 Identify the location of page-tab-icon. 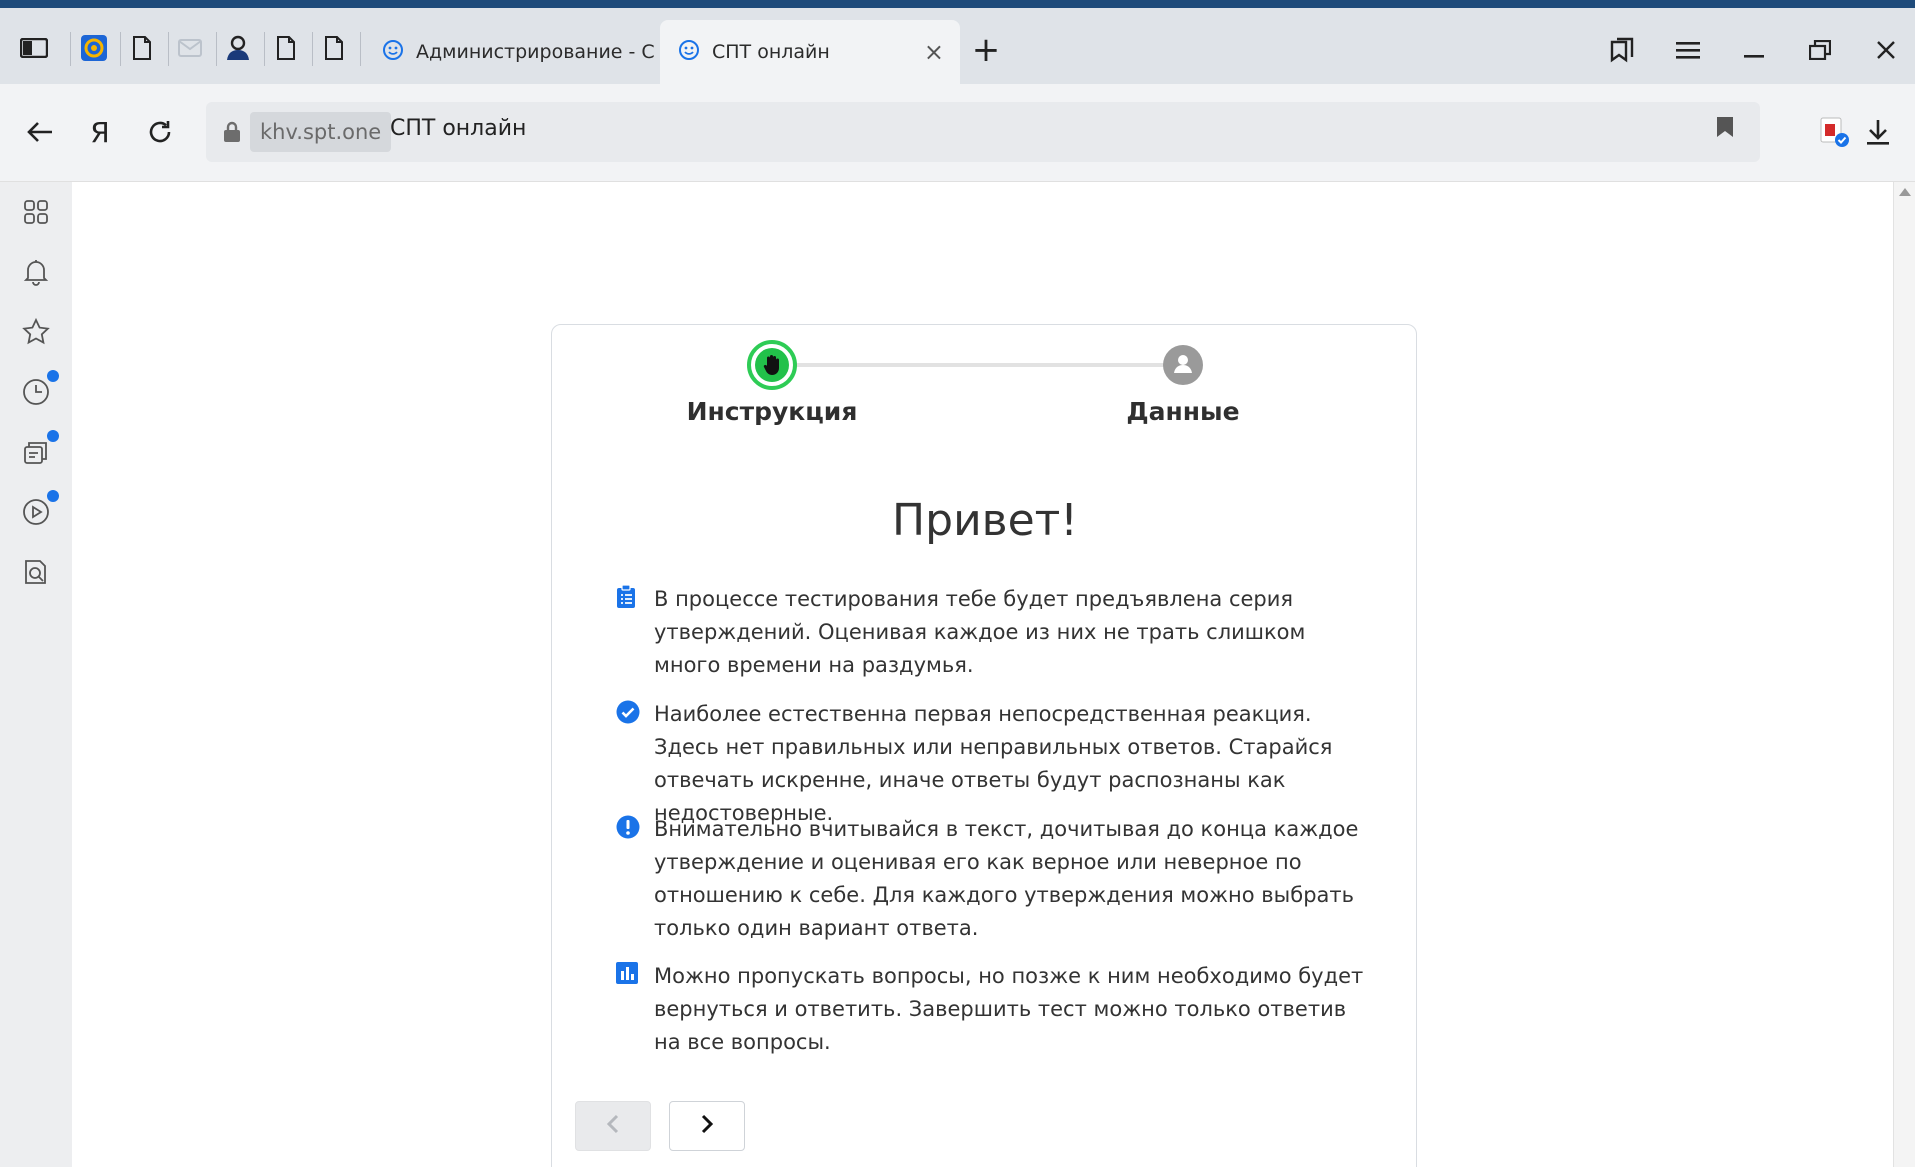
(142, 48).